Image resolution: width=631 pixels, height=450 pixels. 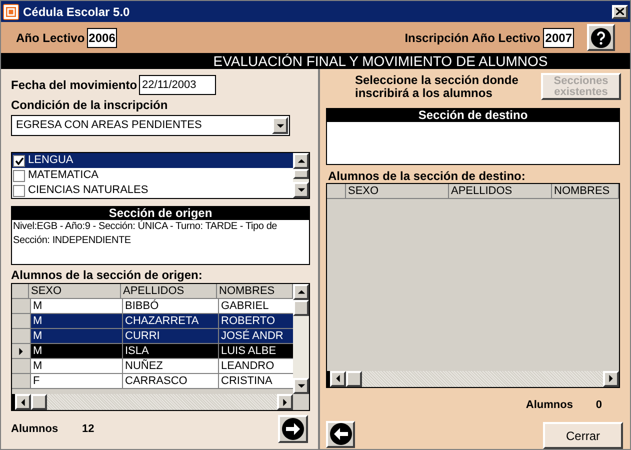 What do you see at coordinates (171, 366) in the screenshot?
I see `table-cell: NUÑEZ` at bounding box center [171, 366].